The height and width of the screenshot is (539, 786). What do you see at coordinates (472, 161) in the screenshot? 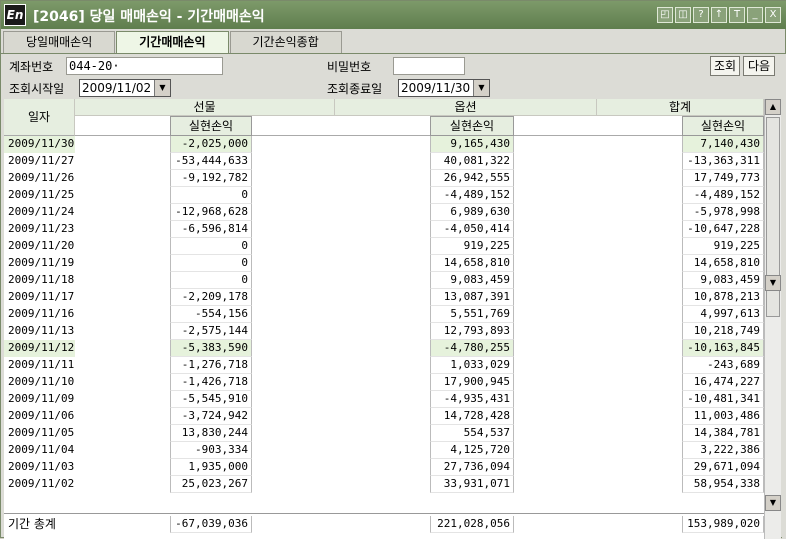
I see `row-options: 40,081,322` at bounding box center [472, 161].